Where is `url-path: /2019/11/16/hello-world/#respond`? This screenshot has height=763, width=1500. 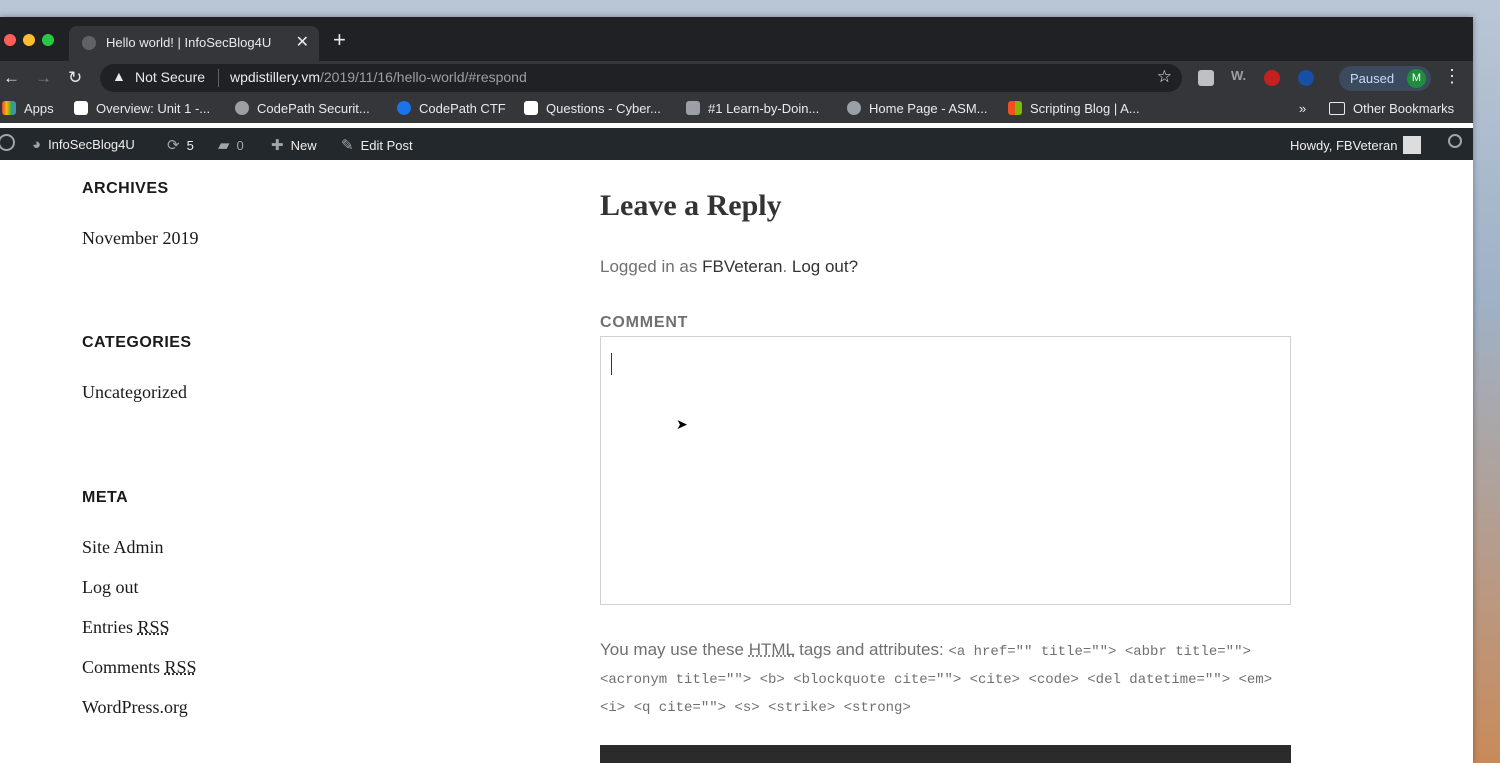
url-path: /2019/11/16/hello-world/#respond is located at coordinates (423, 77).